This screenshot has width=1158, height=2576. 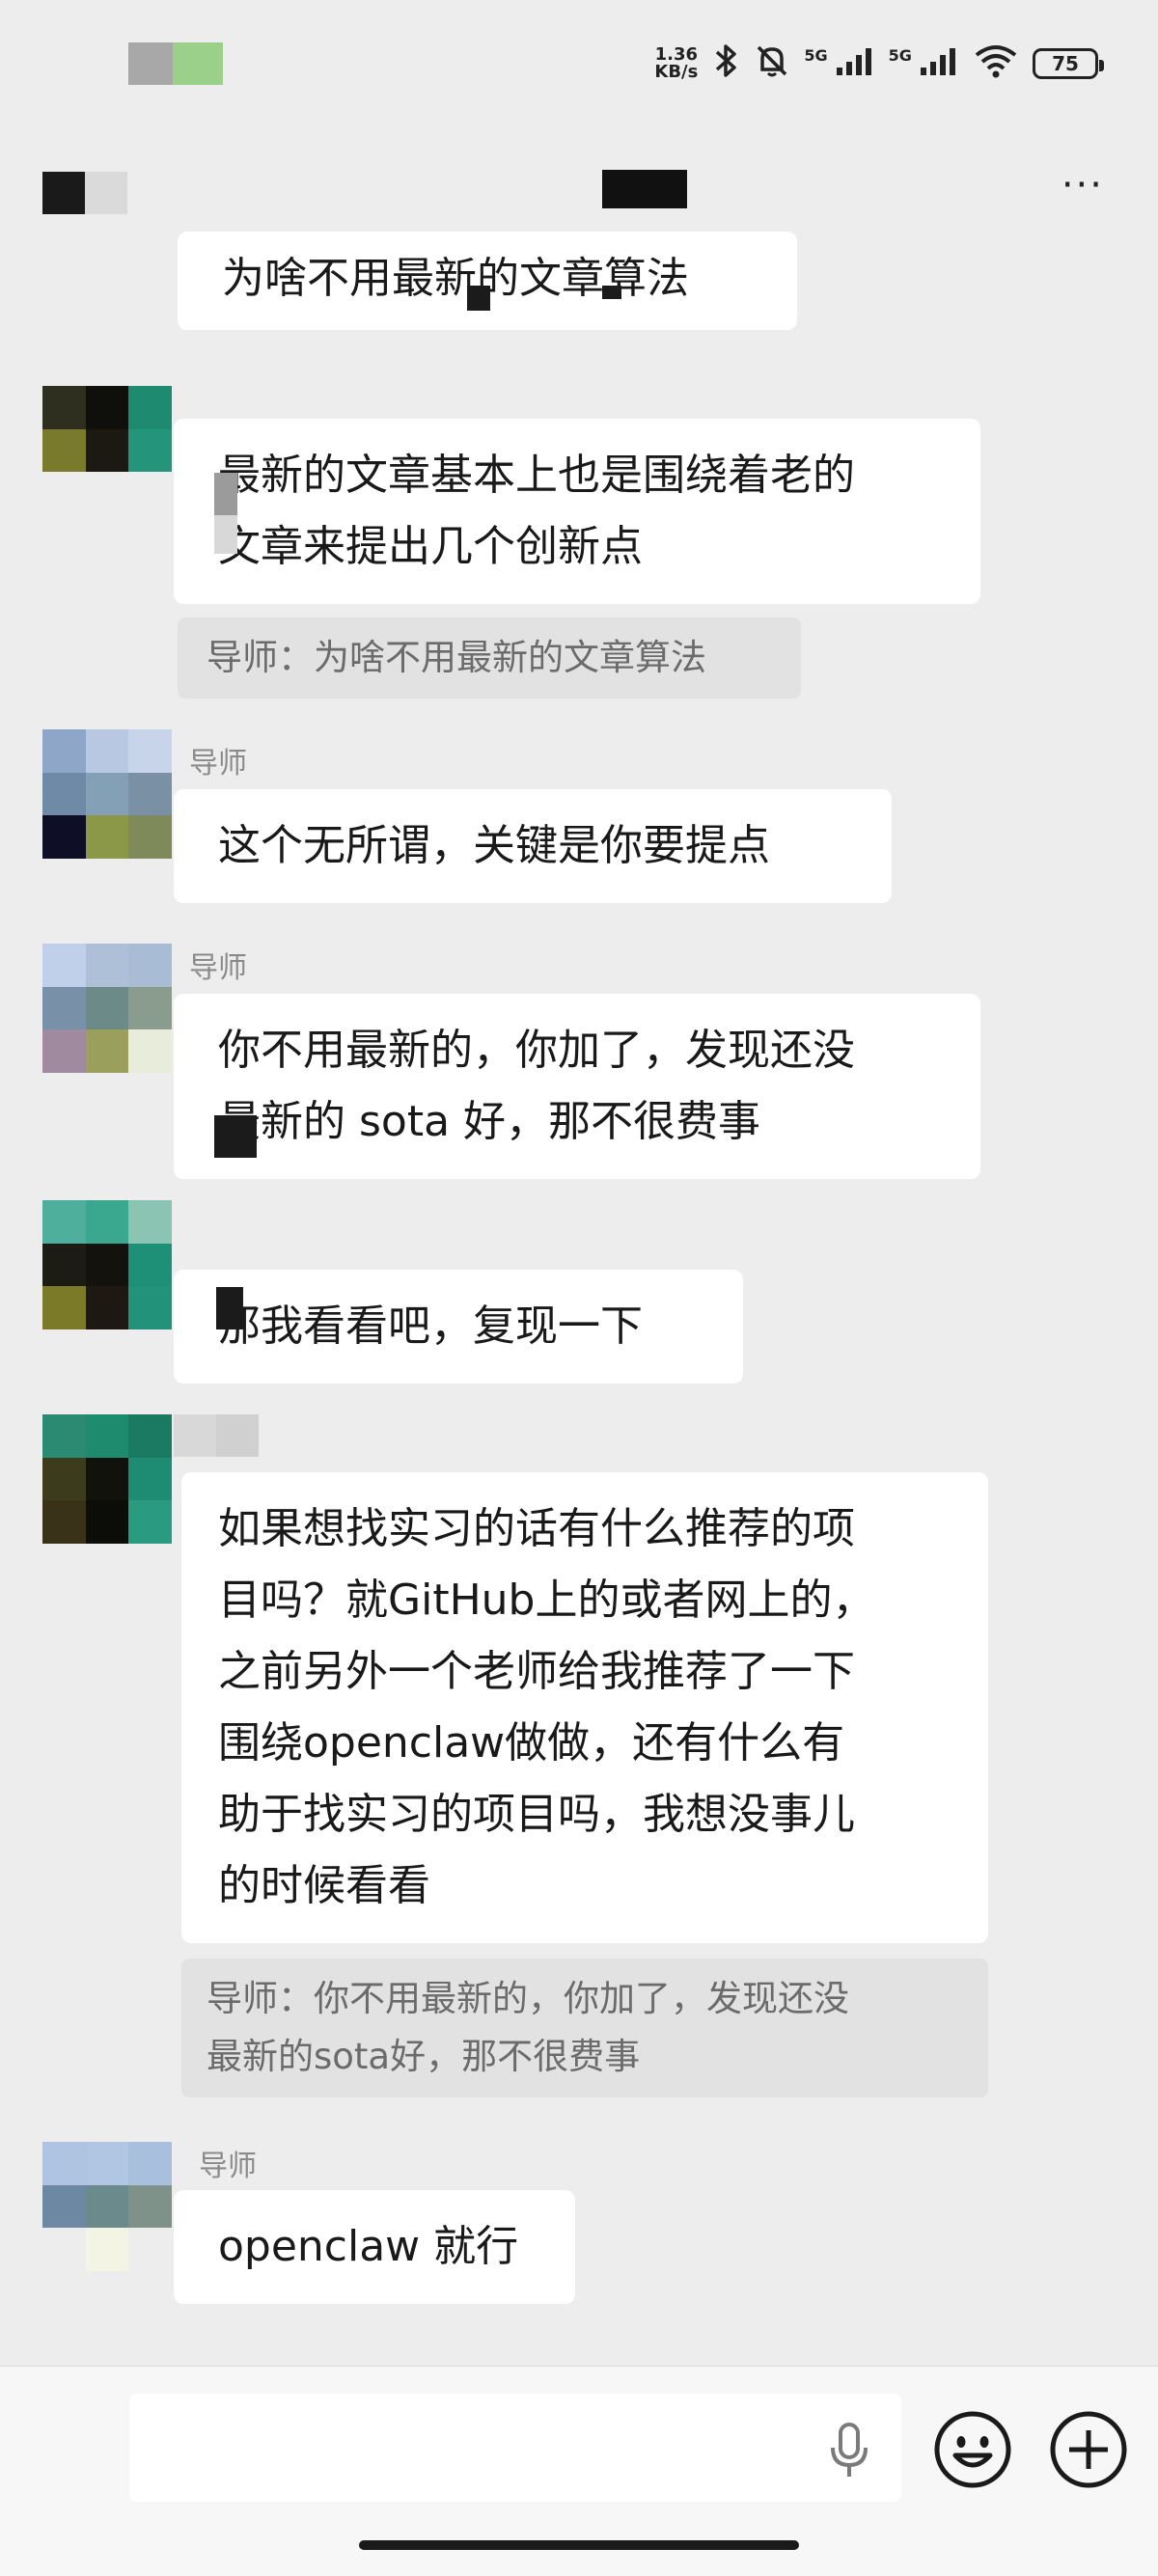 I want to click on message-text-line: 最新的 sota 好，那不很费事, so click(x=489, y=1122).